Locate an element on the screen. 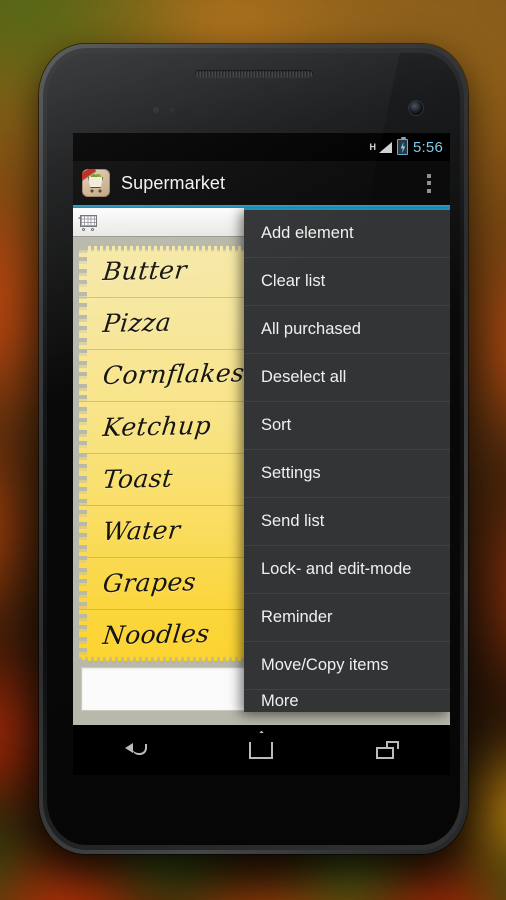 The height and width of the screenshot is (900, 506). menu-item-more: More is located at coordinates (347, 701).